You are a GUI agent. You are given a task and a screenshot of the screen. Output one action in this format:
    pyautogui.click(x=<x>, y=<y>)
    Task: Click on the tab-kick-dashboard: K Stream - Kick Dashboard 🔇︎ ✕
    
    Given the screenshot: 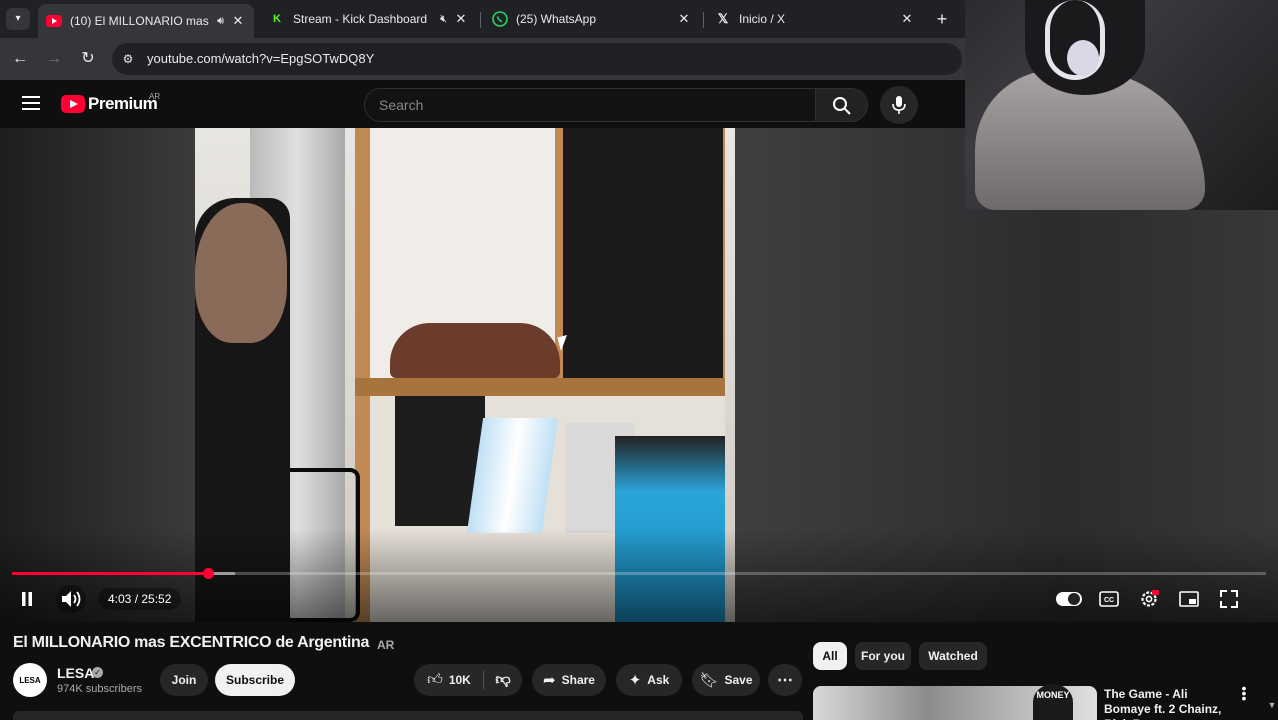 What is the action you would take?
    pyautogui.click(x=369, y=19)
    